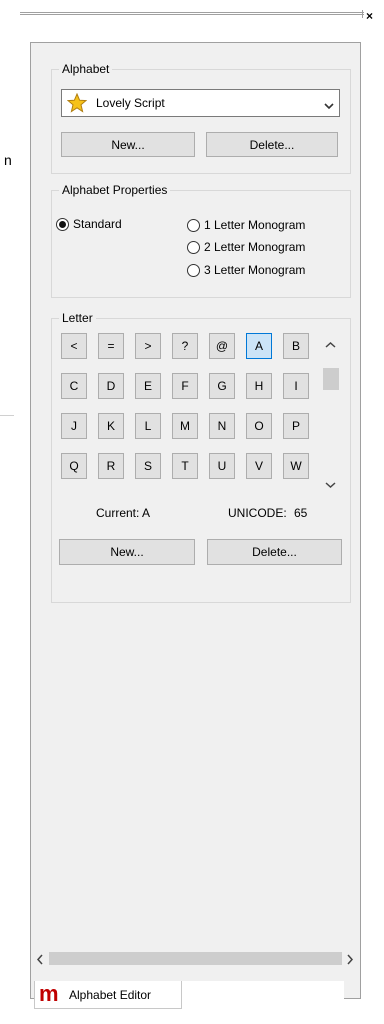 The image size is (384, 1024). What do you see at coordinates (123, 513) in the screenshot?
I see `current-letter-label: Current: A` at bounding box center [123, 513].